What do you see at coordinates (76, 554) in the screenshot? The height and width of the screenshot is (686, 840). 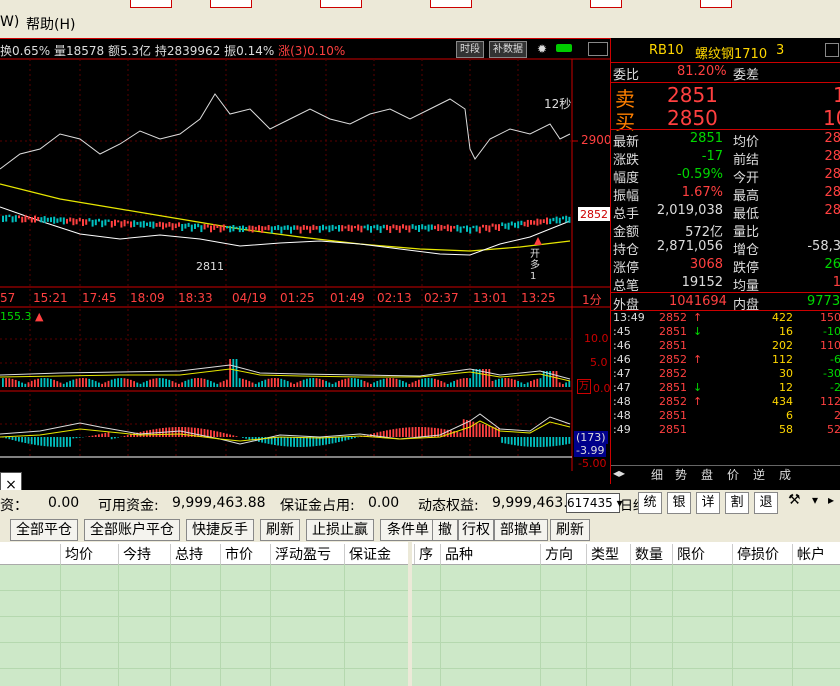 I see `col-avg-price: 均价` at bounding box center [76, 554].